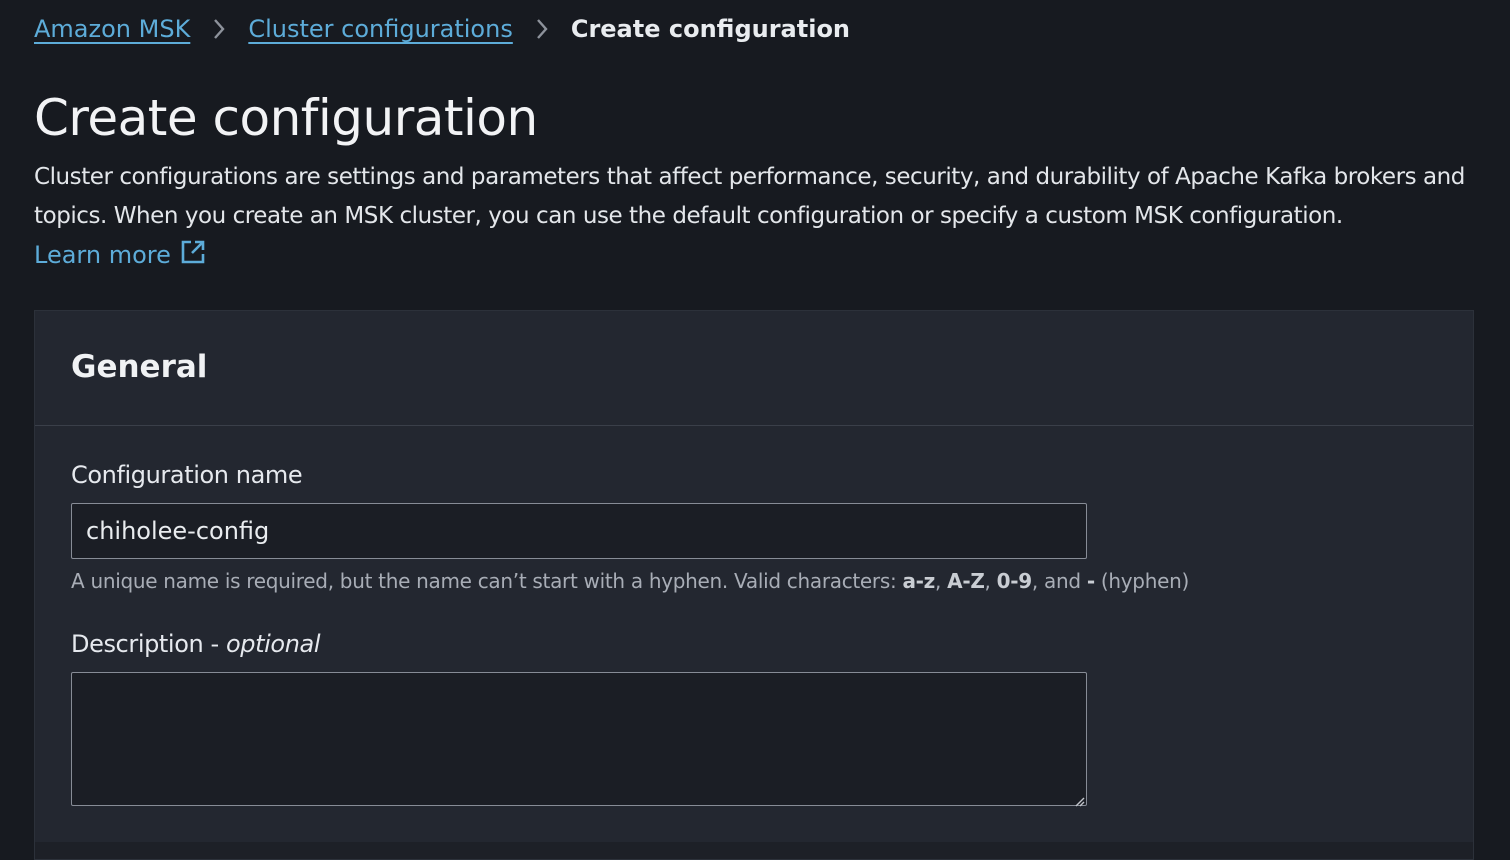  What do you see at coordinates (139, 367) in the screenshot?
I see `general-panel-title: General` at bounding box center [139, 367].